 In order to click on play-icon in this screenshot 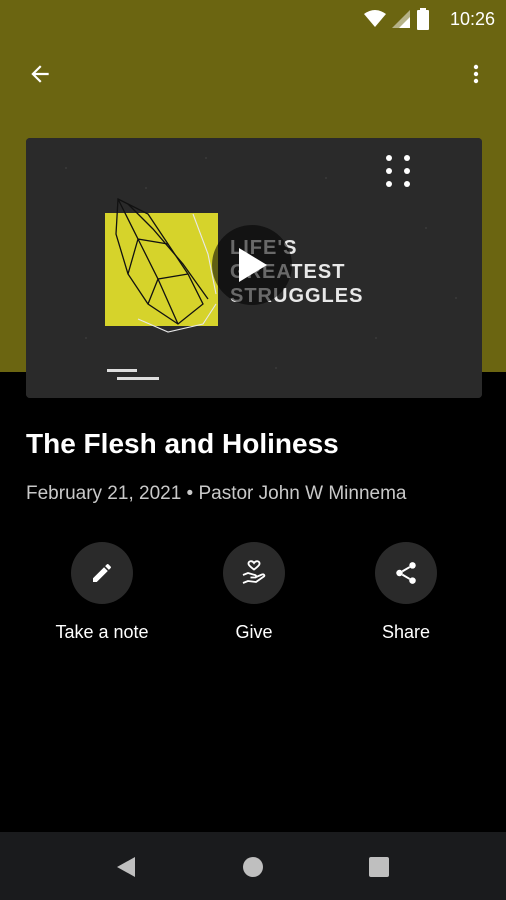, I will do `click(253, 265)`.